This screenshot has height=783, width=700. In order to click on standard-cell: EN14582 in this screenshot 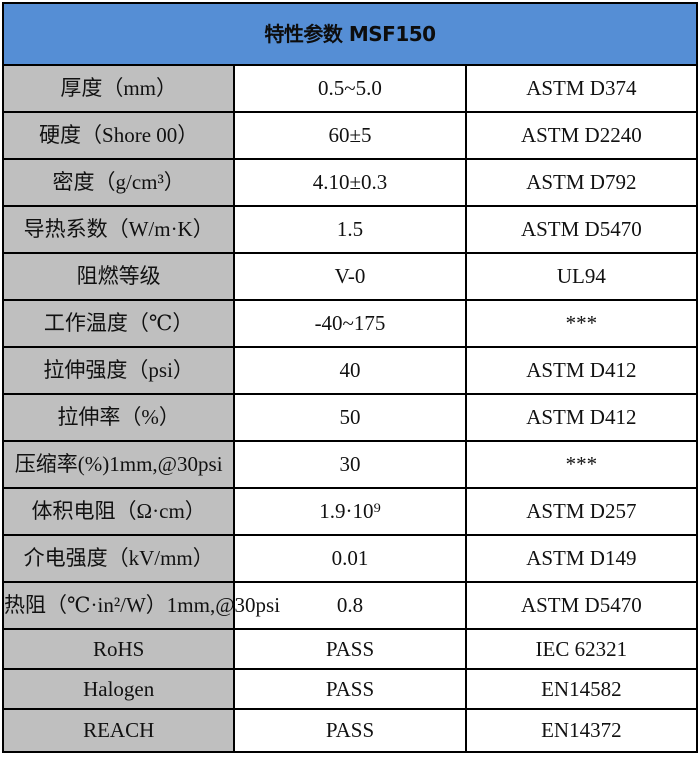, I will do `click(581, 689)`.